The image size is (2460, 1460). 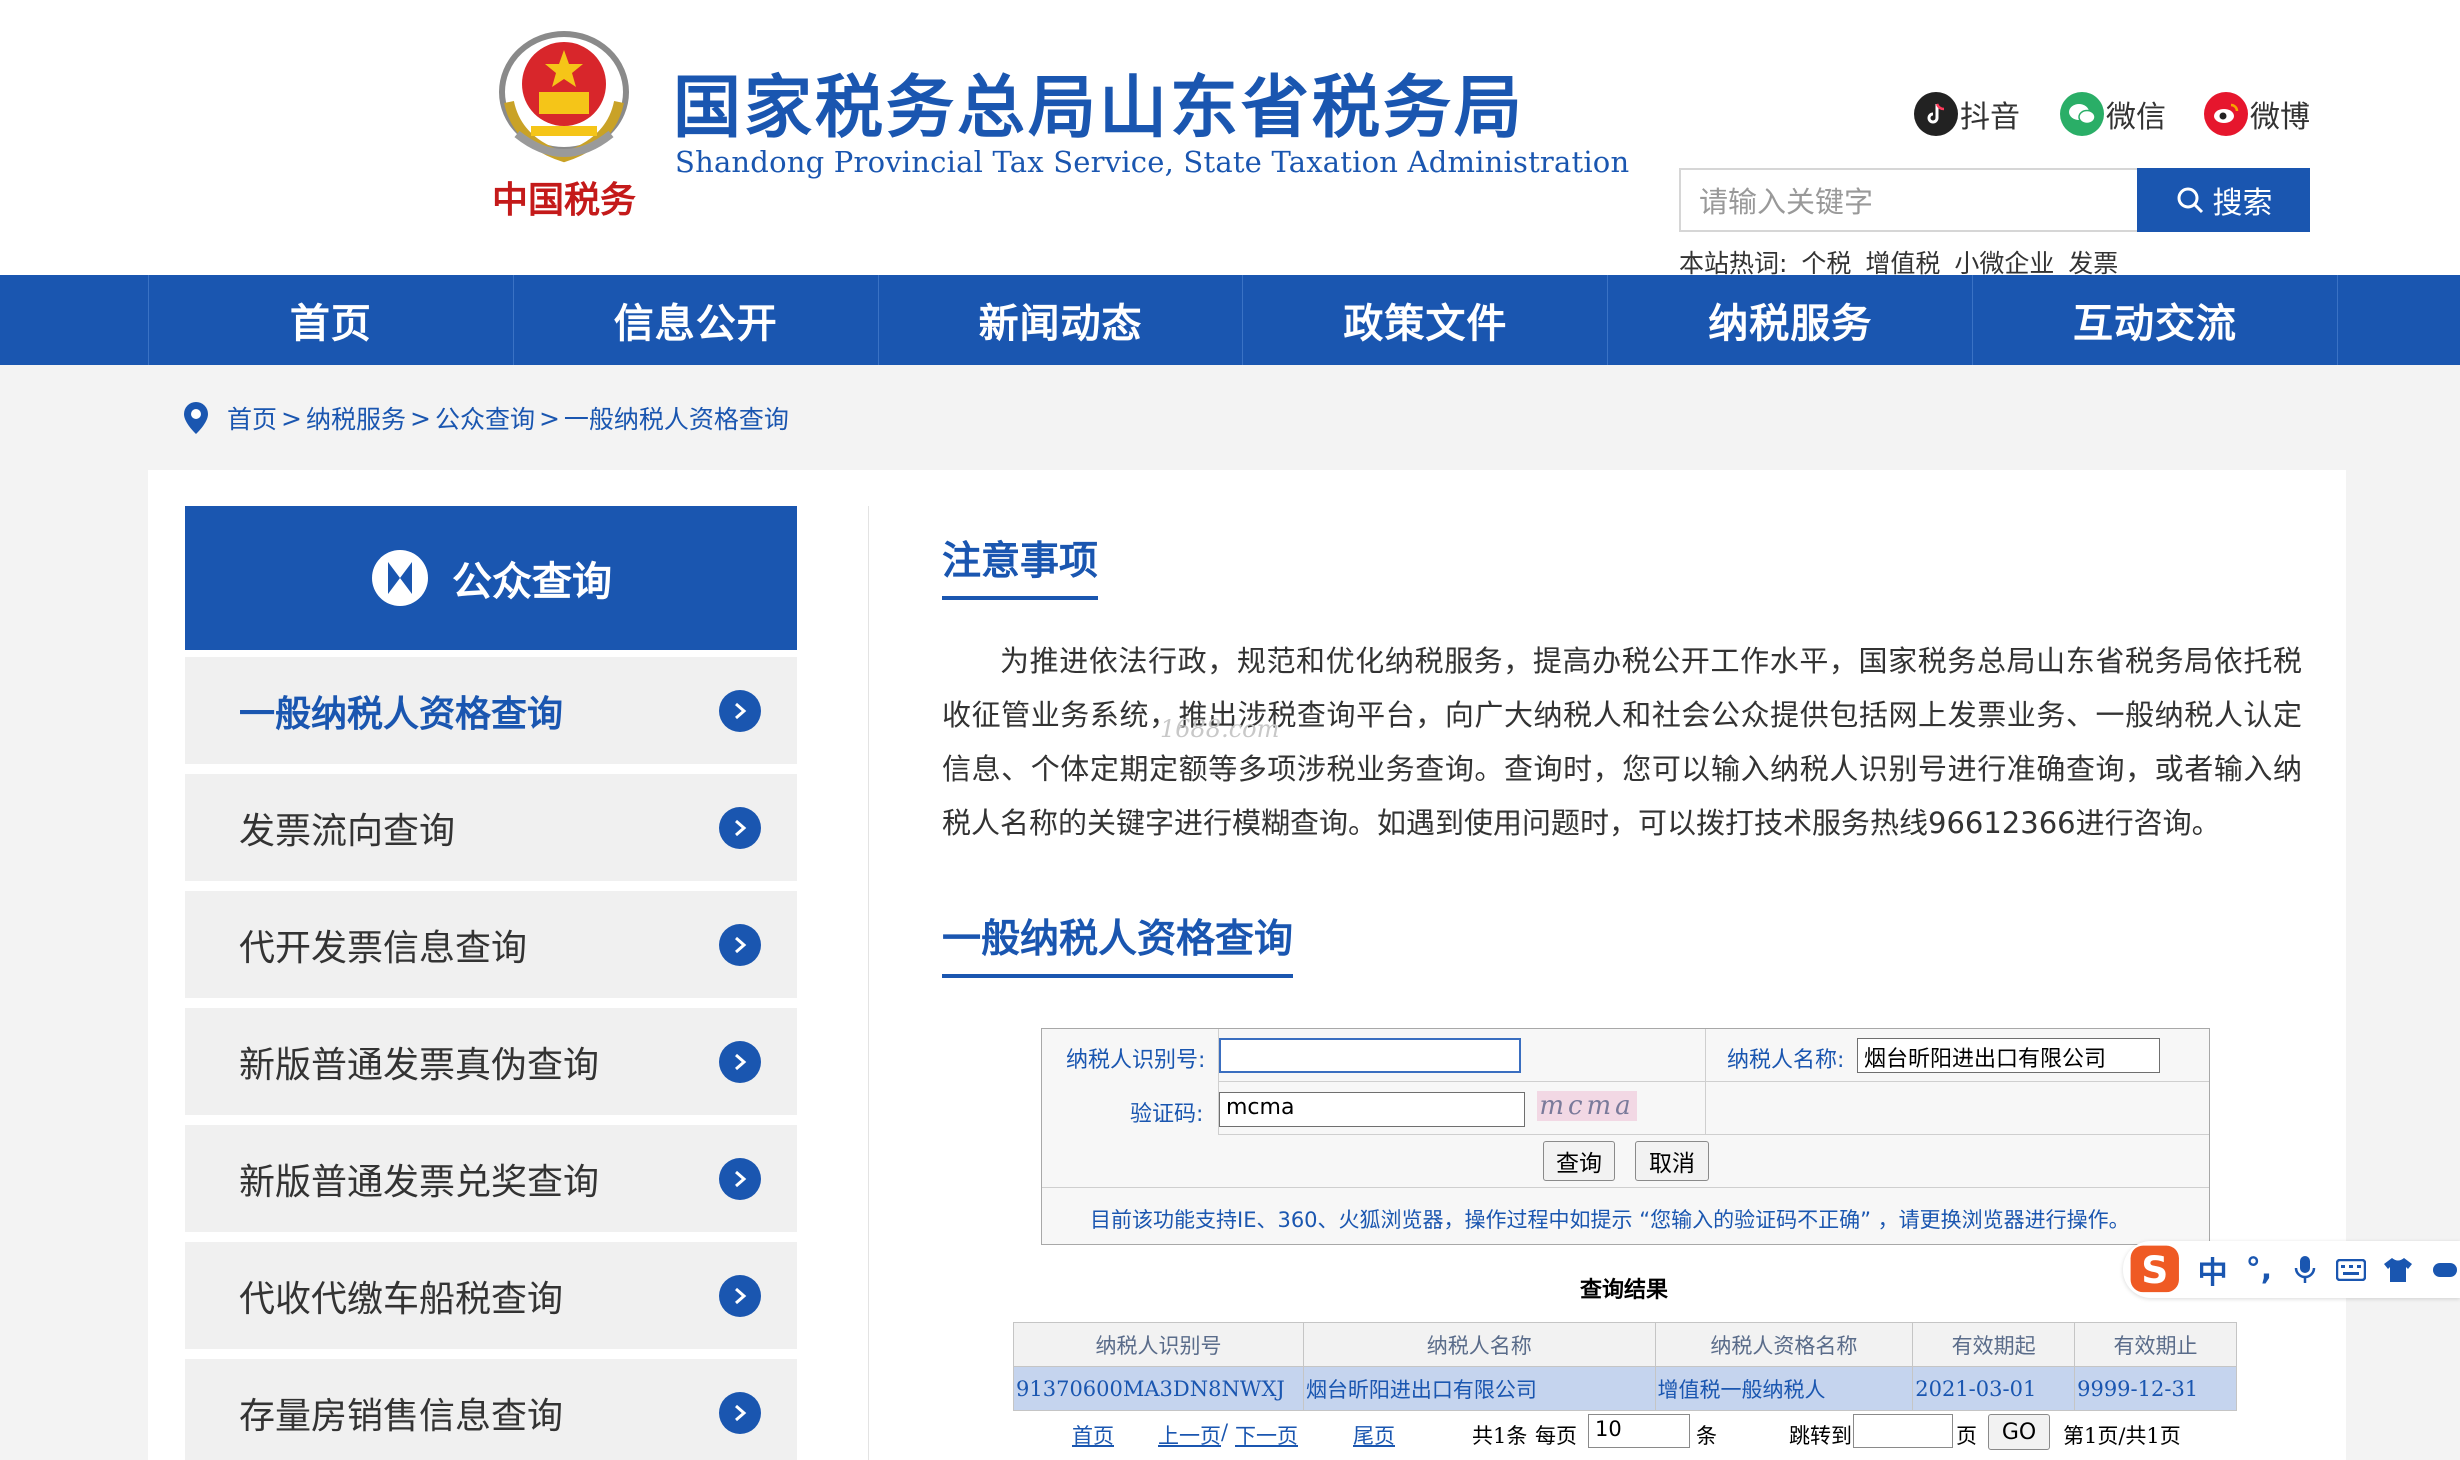 What do you see at coordinates (2004, 263) in the screenshot?
I see `hot-word: 小微企业` at bounding box center [2004, 263].